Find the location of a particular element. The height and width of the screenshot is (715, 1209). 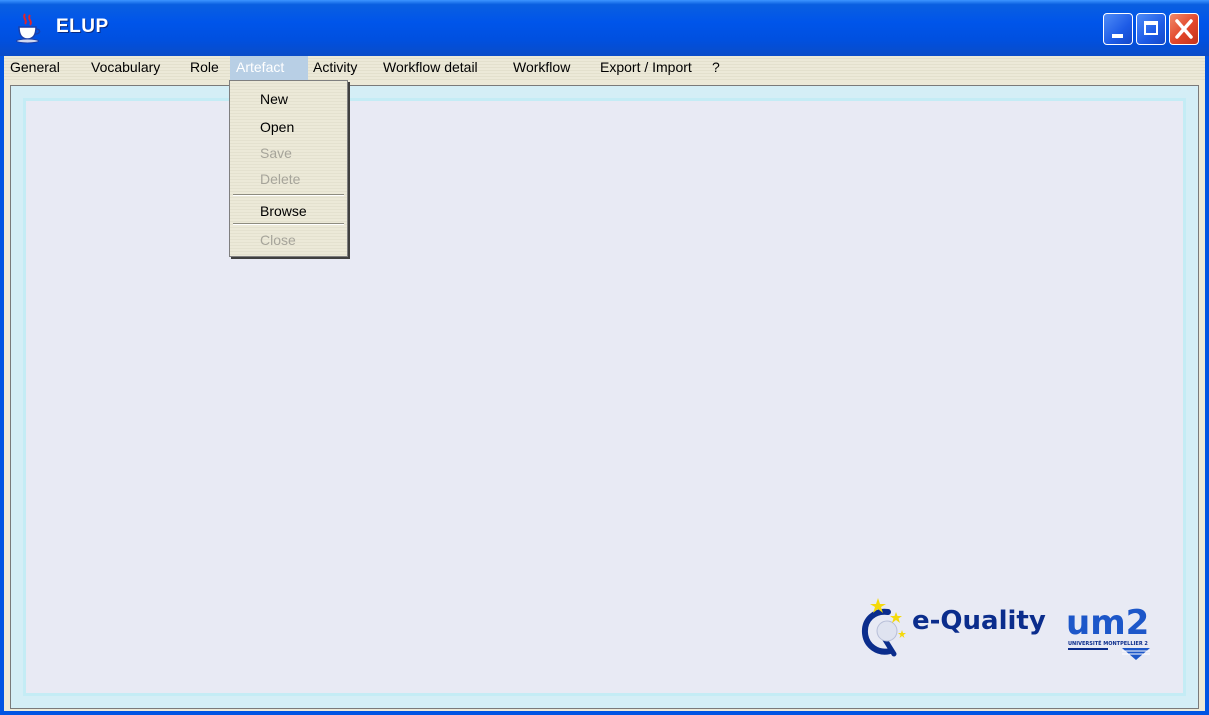

um2-logo-text: um2 is located at coordinates (1107, 623).